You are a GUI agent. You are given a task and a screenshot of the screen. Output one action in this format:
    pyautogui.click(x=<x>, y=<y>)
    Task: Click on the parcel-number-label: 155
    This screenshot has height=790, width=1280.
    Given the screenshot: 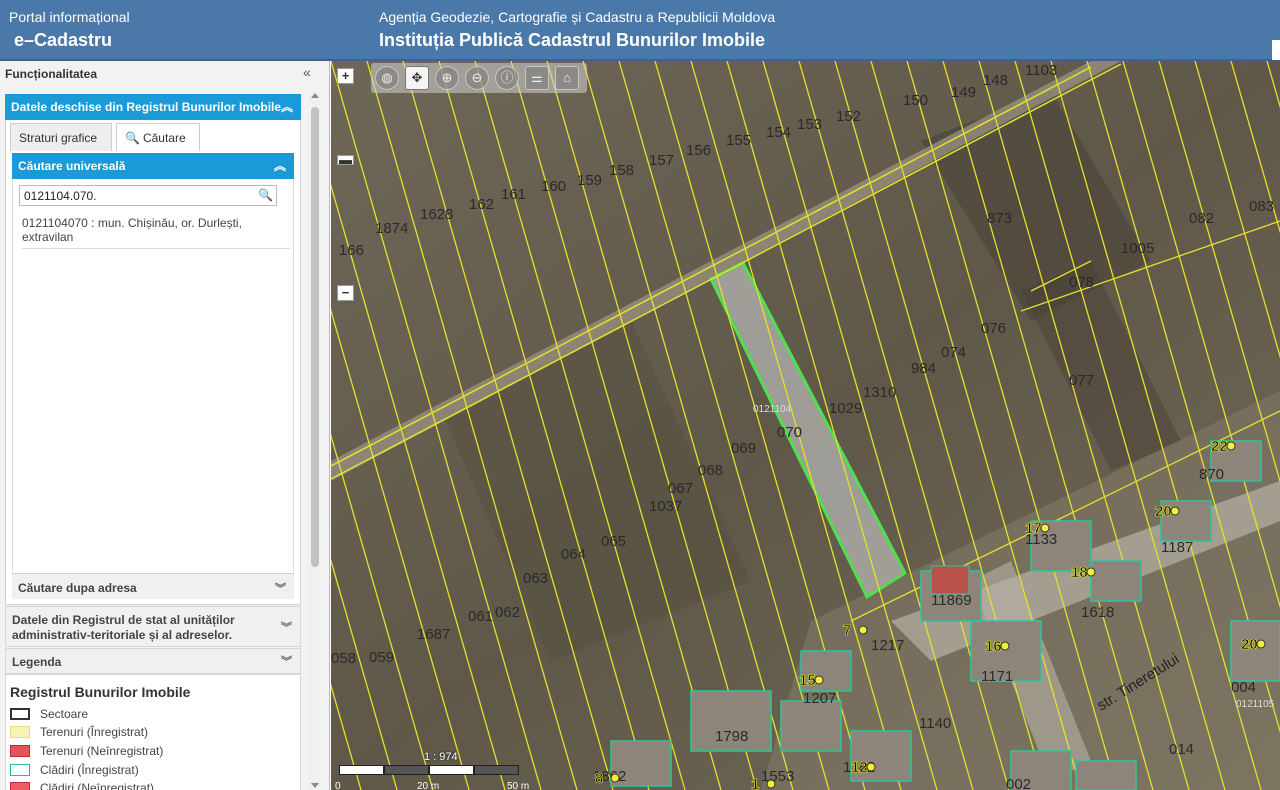 What is the action you would take?
    pyautogui.click(x=738, y=140)
    